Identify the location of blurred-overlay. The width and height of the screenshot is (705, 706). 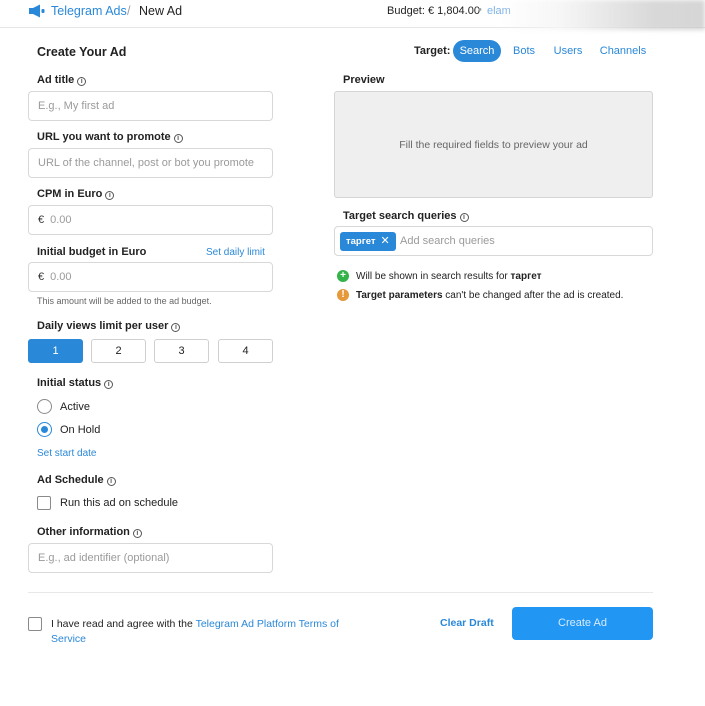
(602, 15).